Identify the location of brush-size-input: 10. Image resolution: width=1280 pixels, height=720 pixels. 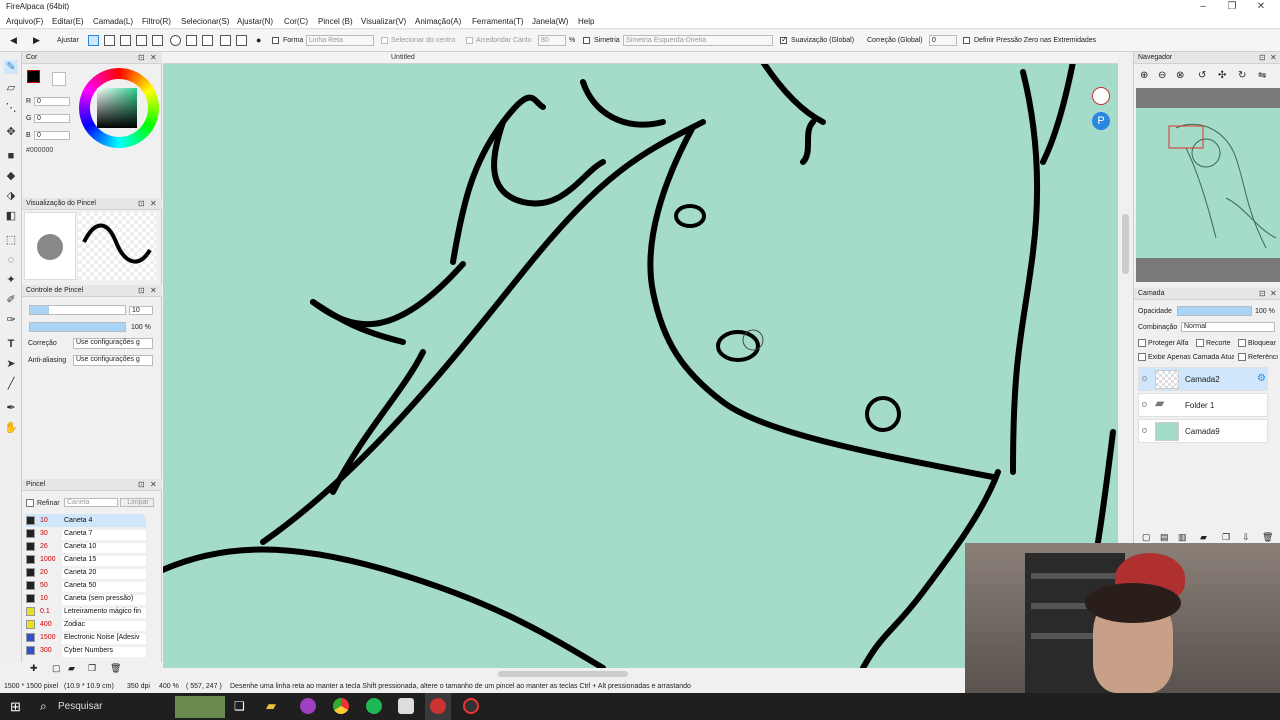
(141, 310).